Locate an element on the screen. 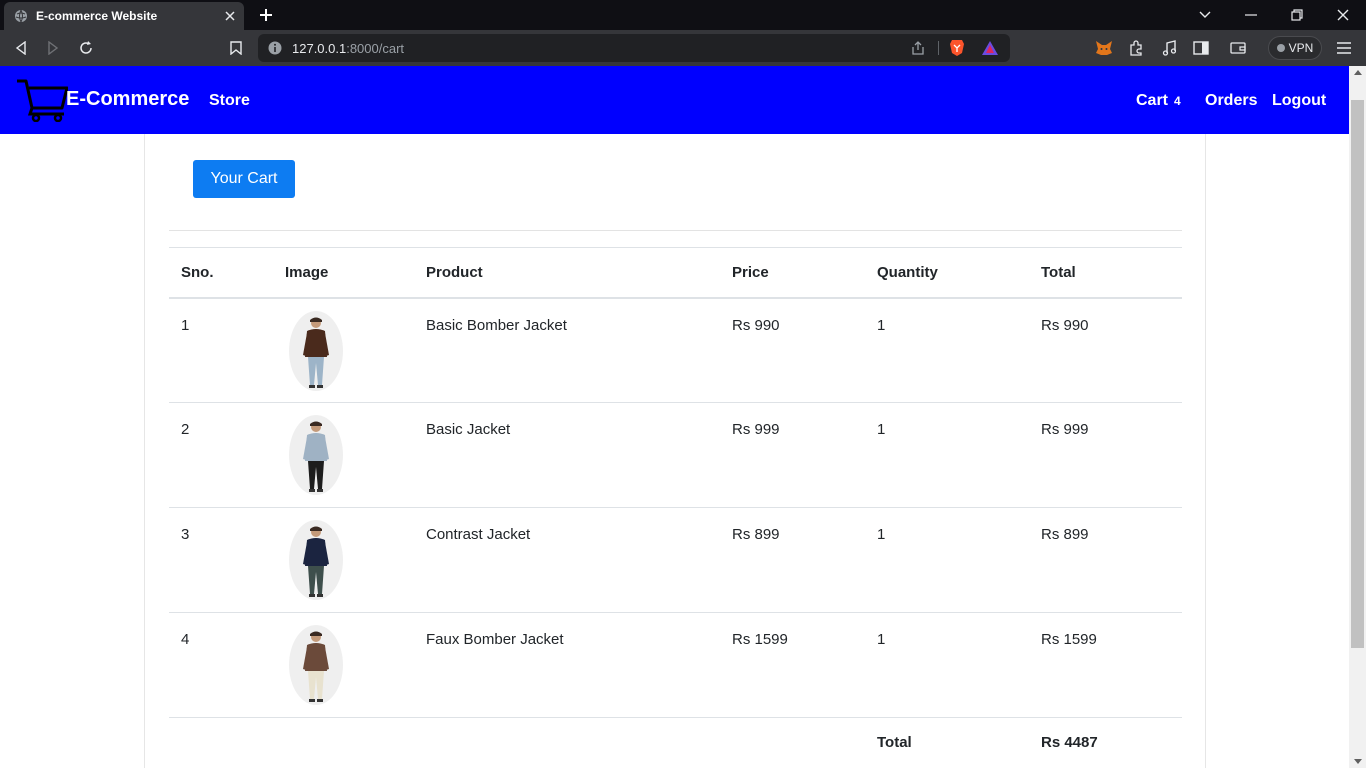  cell-product: Basic Bomber Jacket is located at coordinates (567, 350).